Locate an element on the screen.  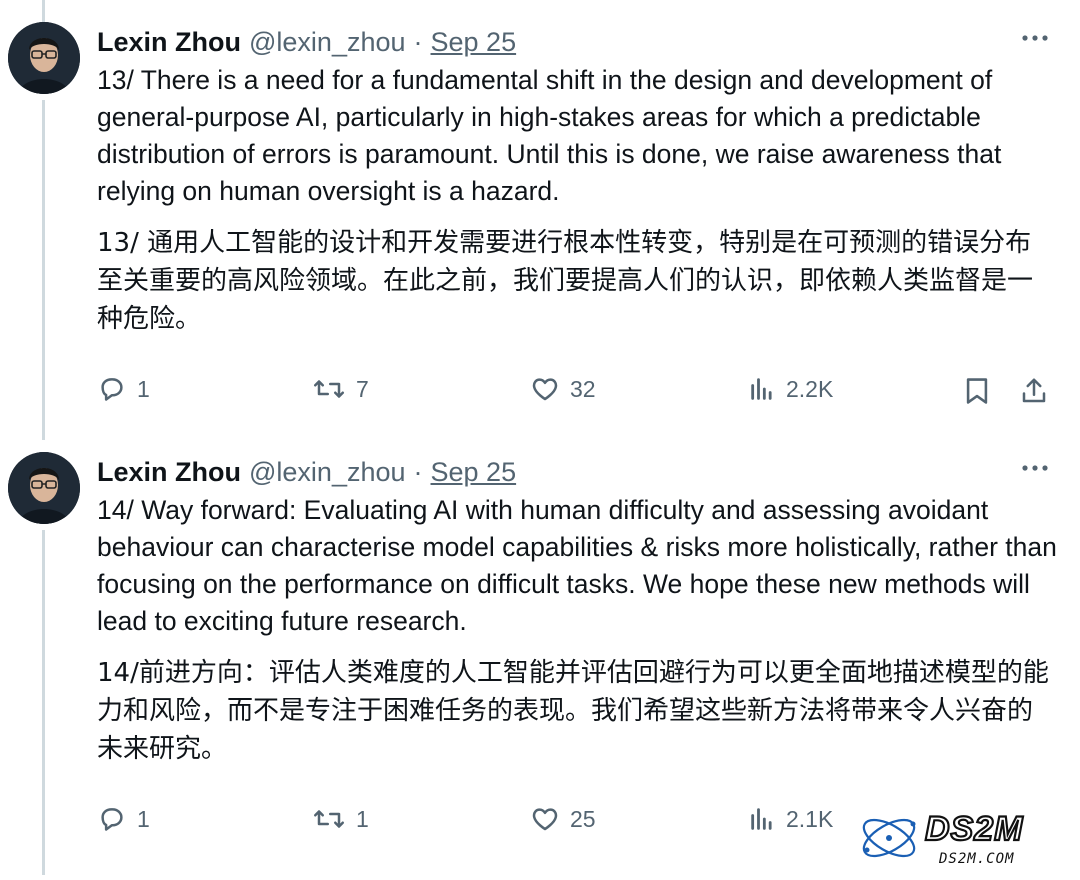
repost-button: 1 is located at coordinates (340, 819).